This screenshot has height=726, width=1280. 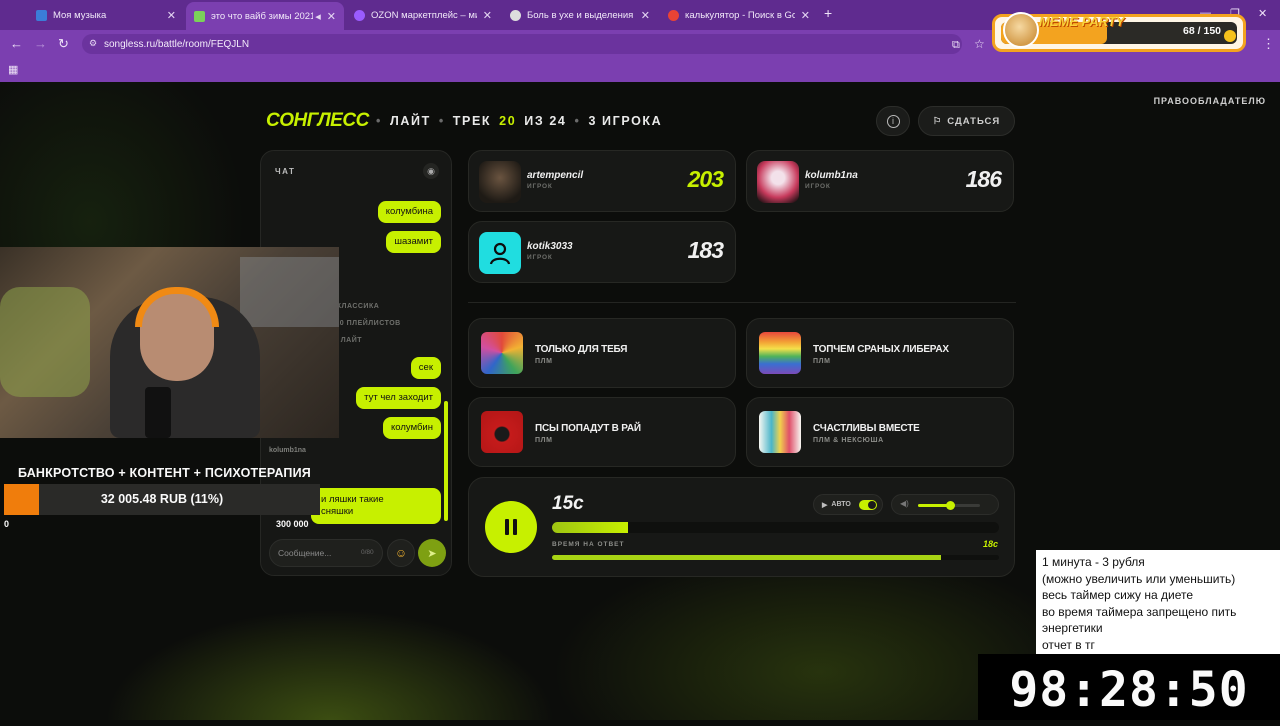 I want to click on rule-line: весь таймер сижу на диете, so click(x=1118, y=595).